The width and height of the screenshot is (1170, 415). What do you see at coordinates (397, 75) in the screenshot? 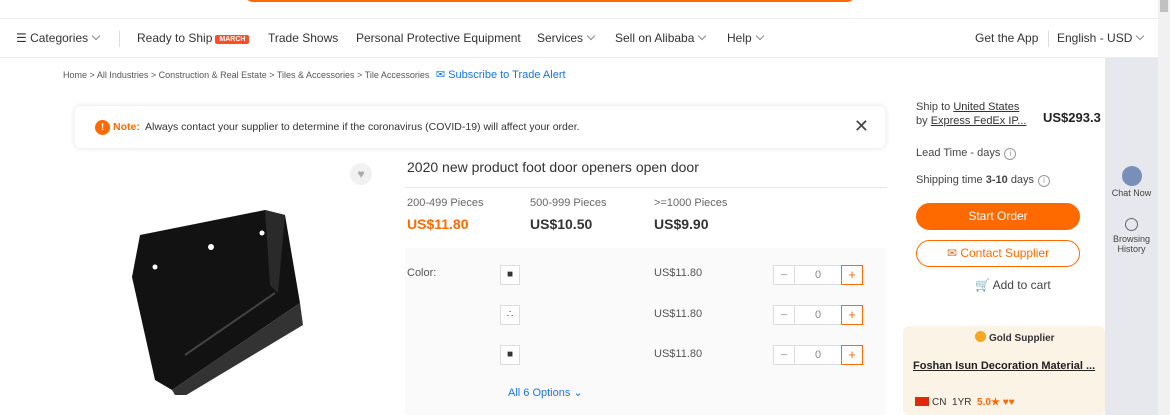
I see `breadcrumb-tile-accessories: Tile Accessories` at bounding box center [397, 75].